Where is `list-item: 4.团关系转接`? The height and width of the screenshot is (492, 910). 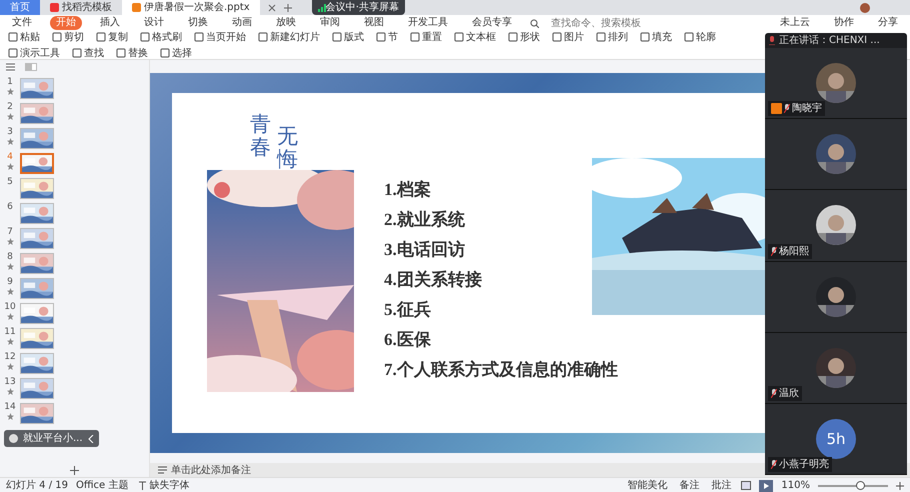
list-item: 4.团关系转接 is located at coordinates (433, 280).